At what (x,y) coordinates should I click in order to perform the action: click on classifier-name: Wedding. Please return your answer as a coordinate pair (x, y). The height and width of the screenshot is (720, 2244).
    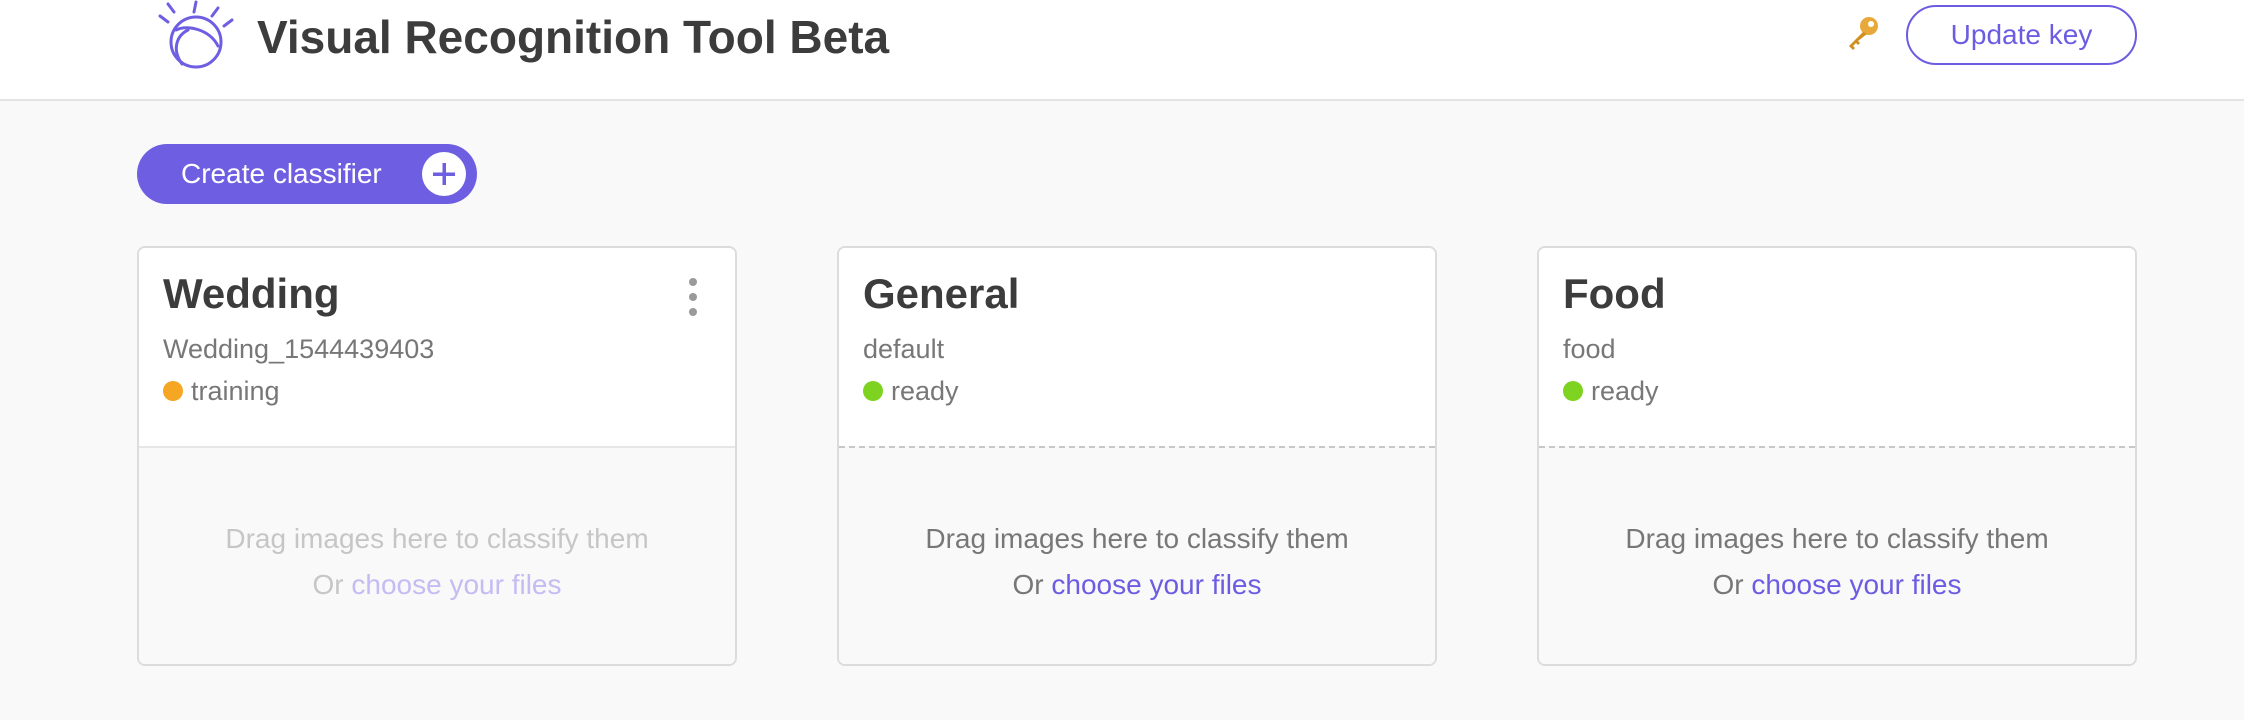
    Looking at the image, I should click on (251, 293).